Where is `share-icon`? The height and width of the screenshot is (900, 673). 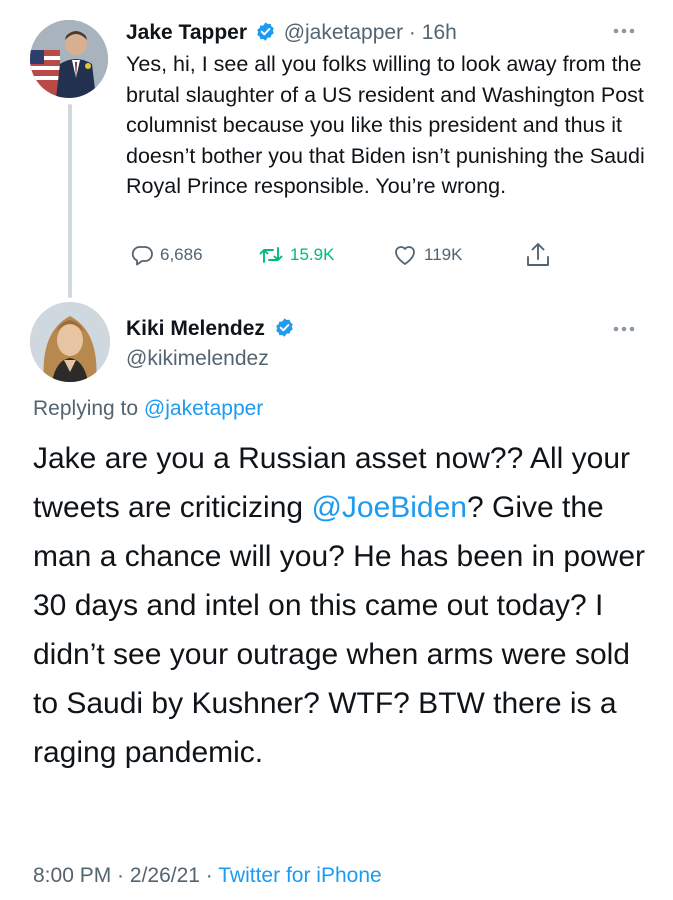
share-icon is located at coordinates (538, 254).